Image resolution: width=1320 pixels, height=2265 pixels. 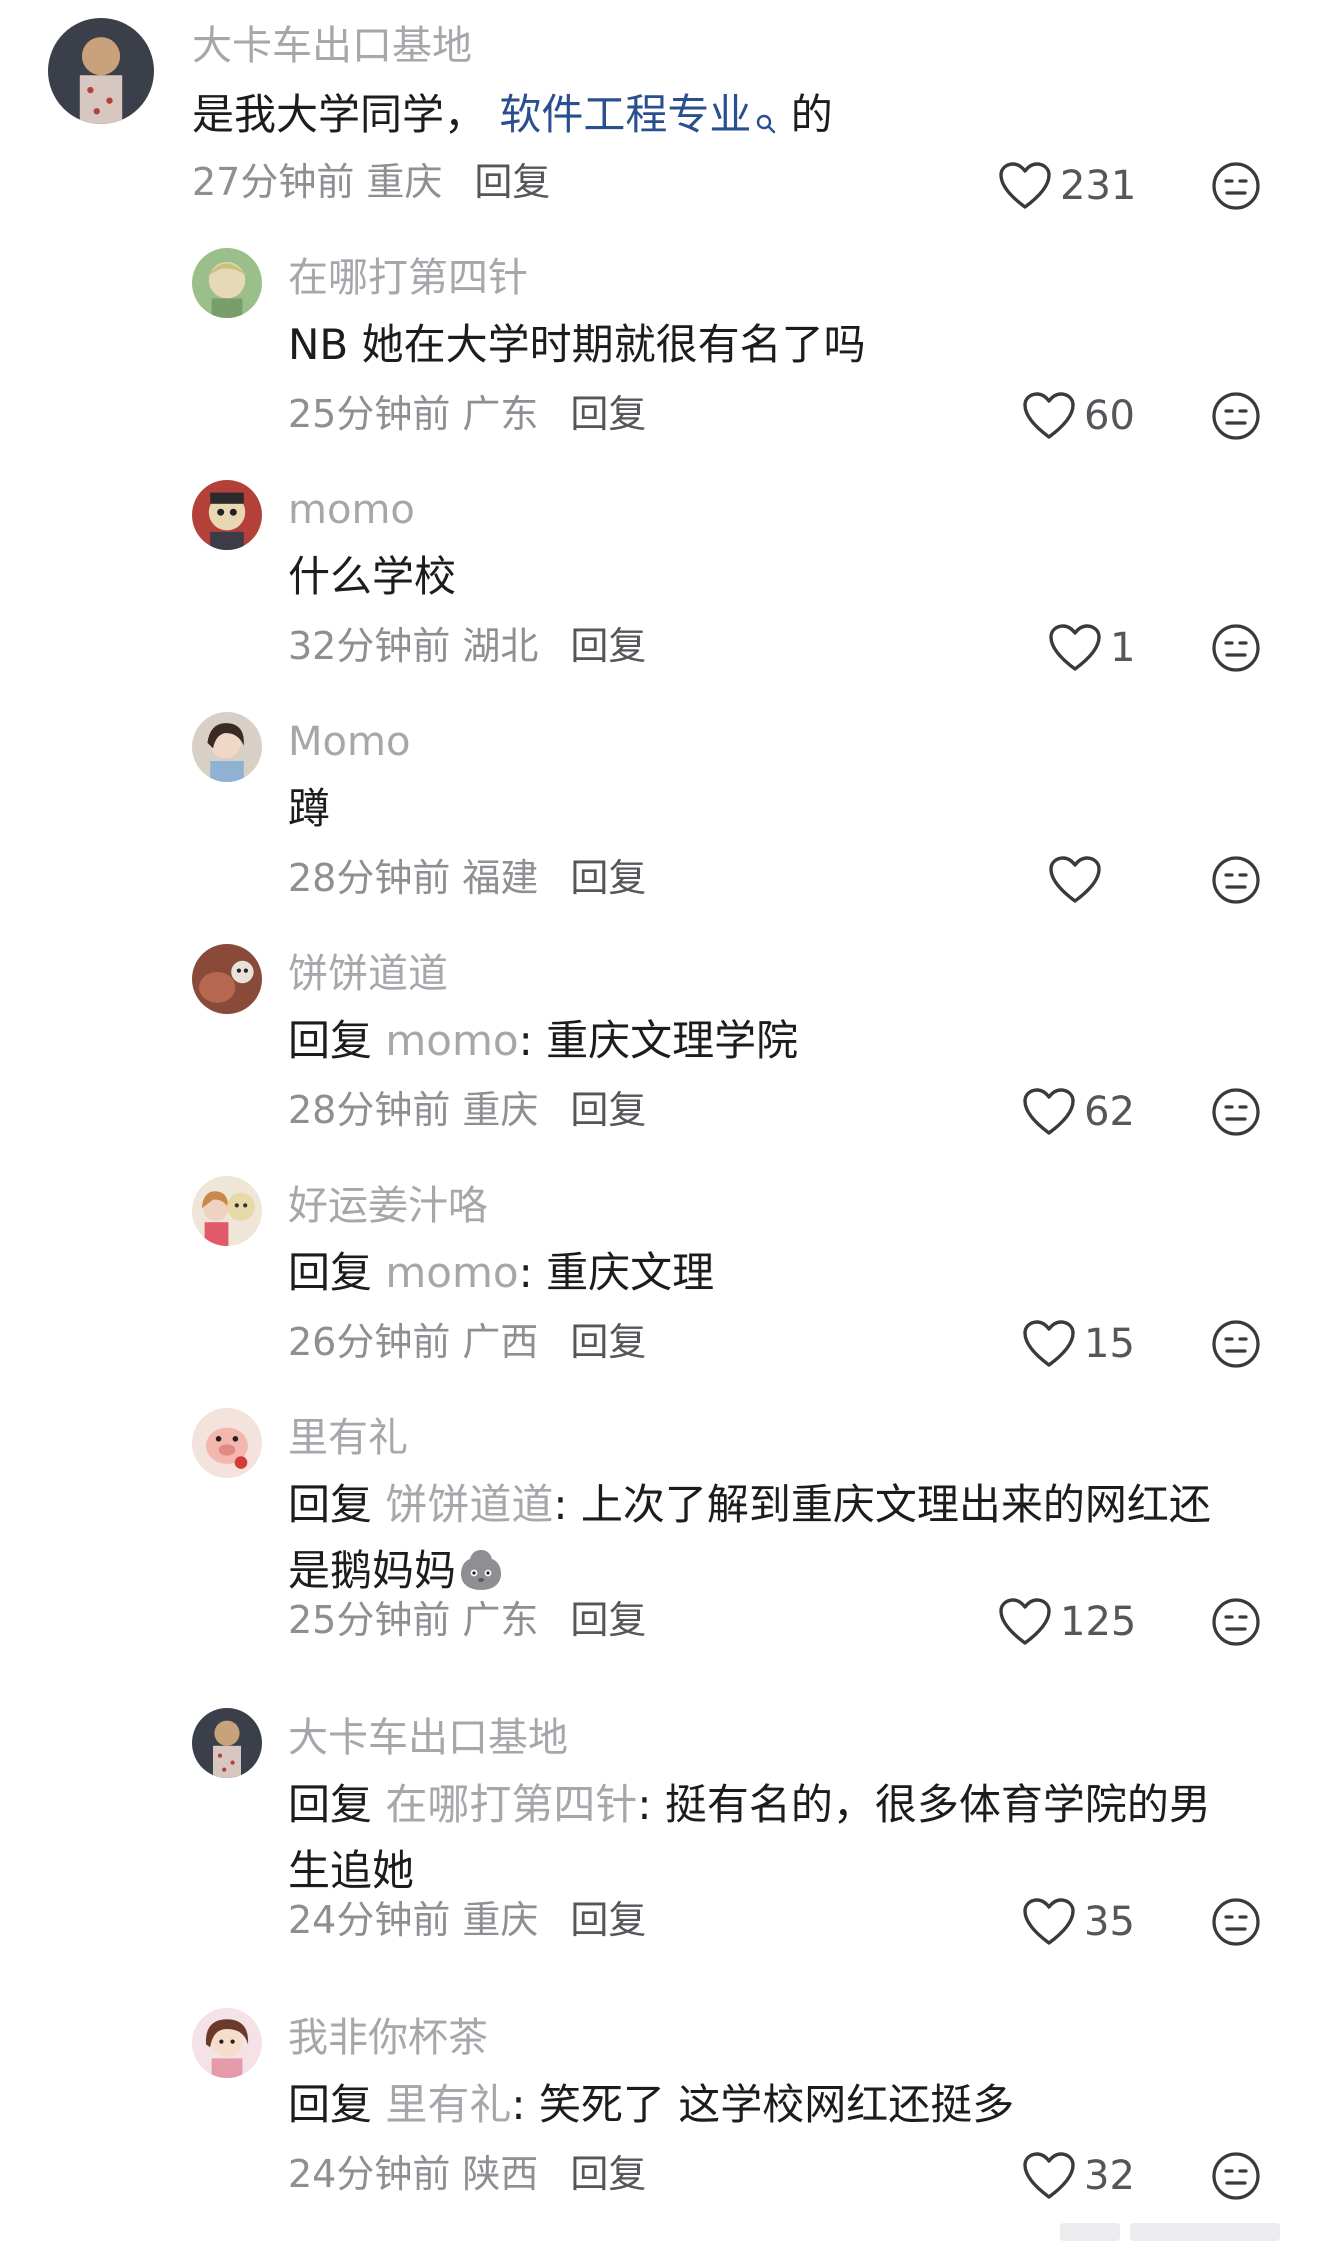 I want to click on like-button, so click(x=1079, y=880).